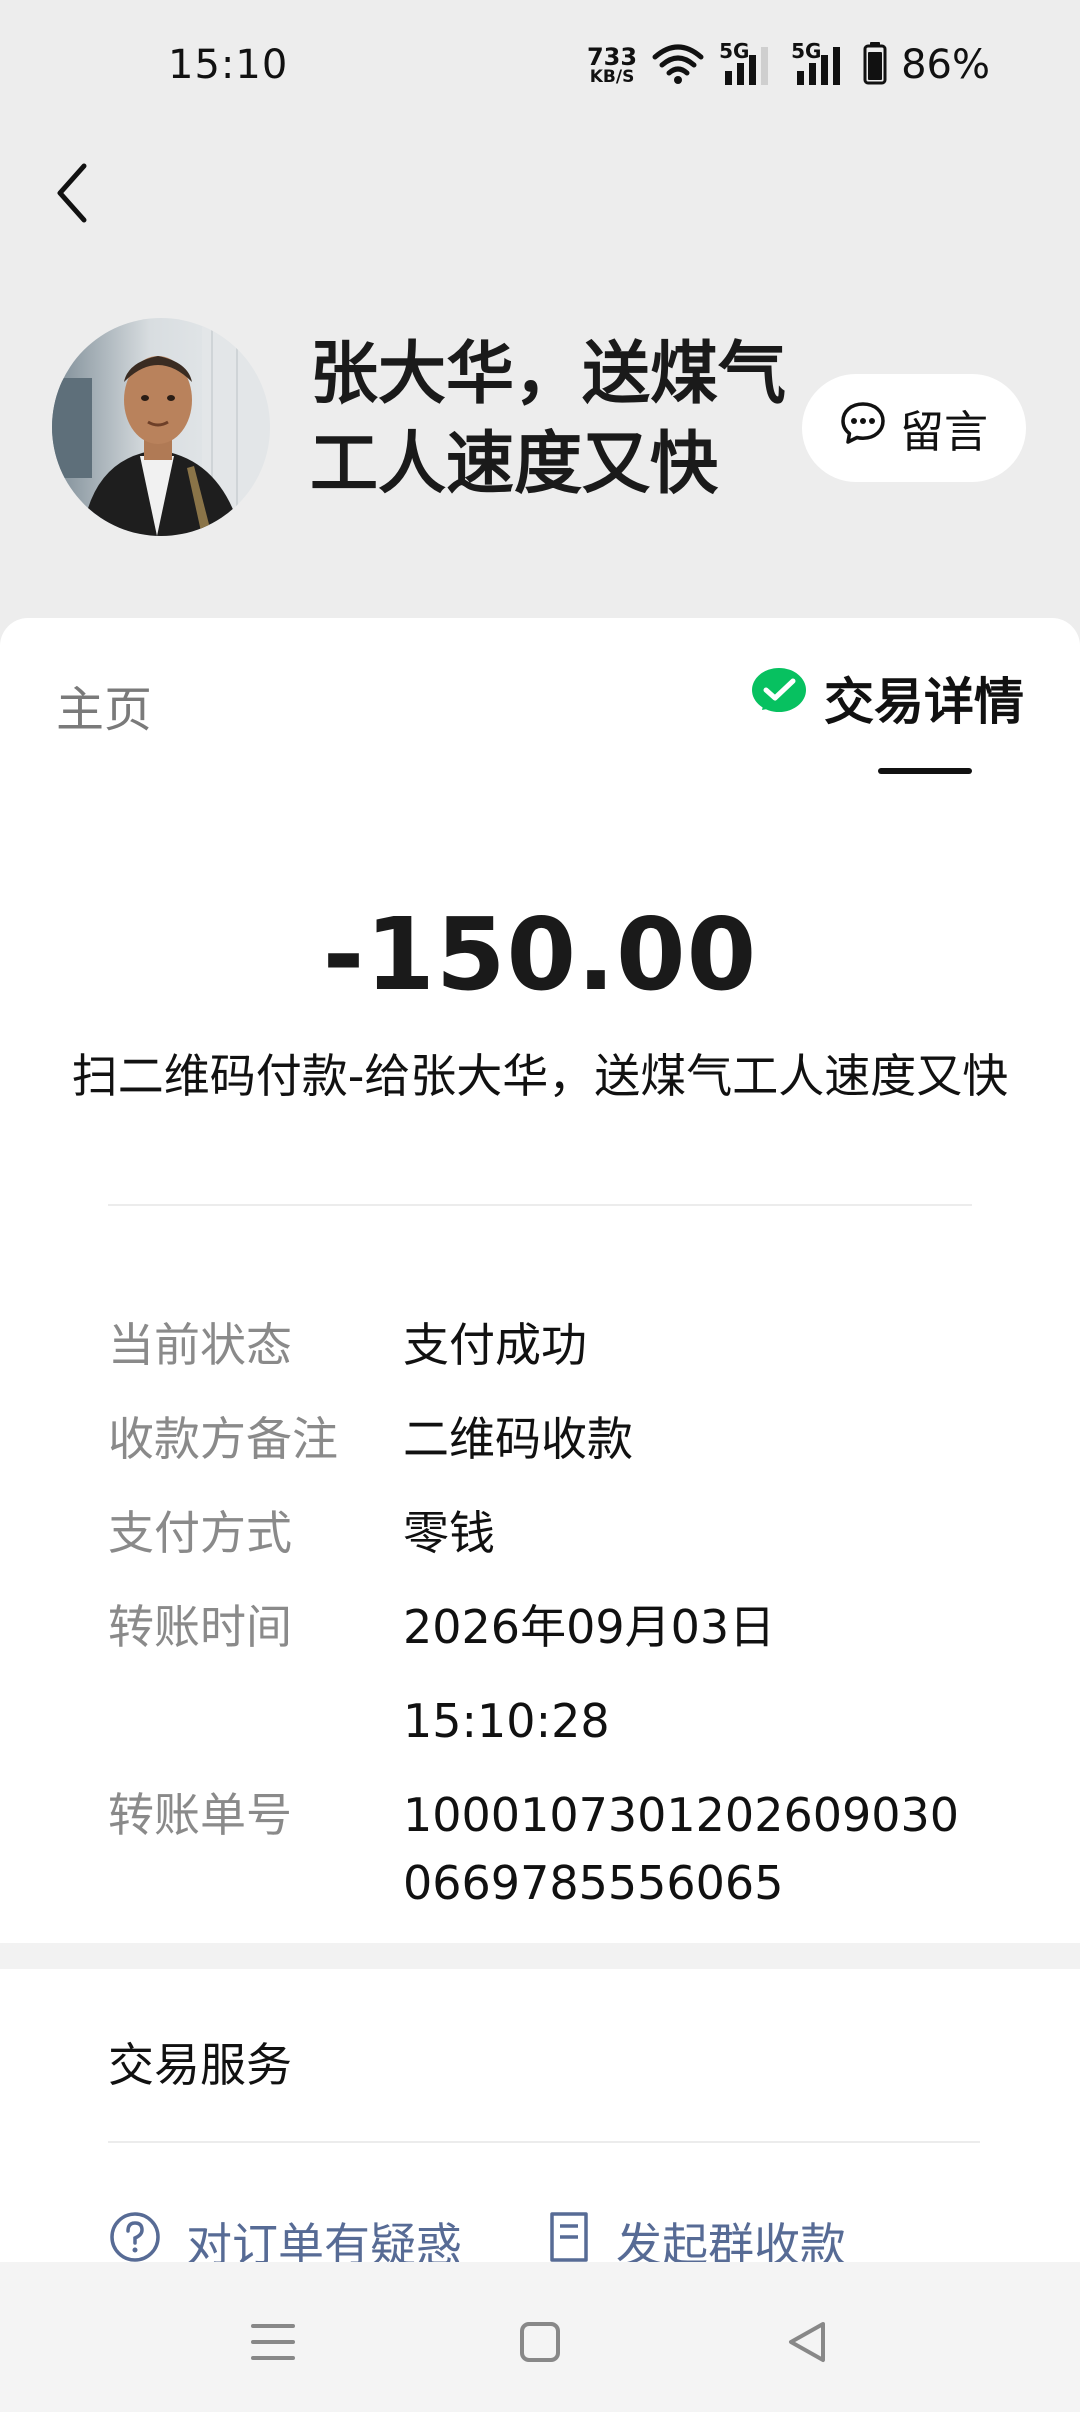 Image resolution: width=1080 pixels, height=2412 pixels. What do you see at coordinates (678, 65) in the screenshot?
I see `wifi-icon` at bounding box center [678, 65].